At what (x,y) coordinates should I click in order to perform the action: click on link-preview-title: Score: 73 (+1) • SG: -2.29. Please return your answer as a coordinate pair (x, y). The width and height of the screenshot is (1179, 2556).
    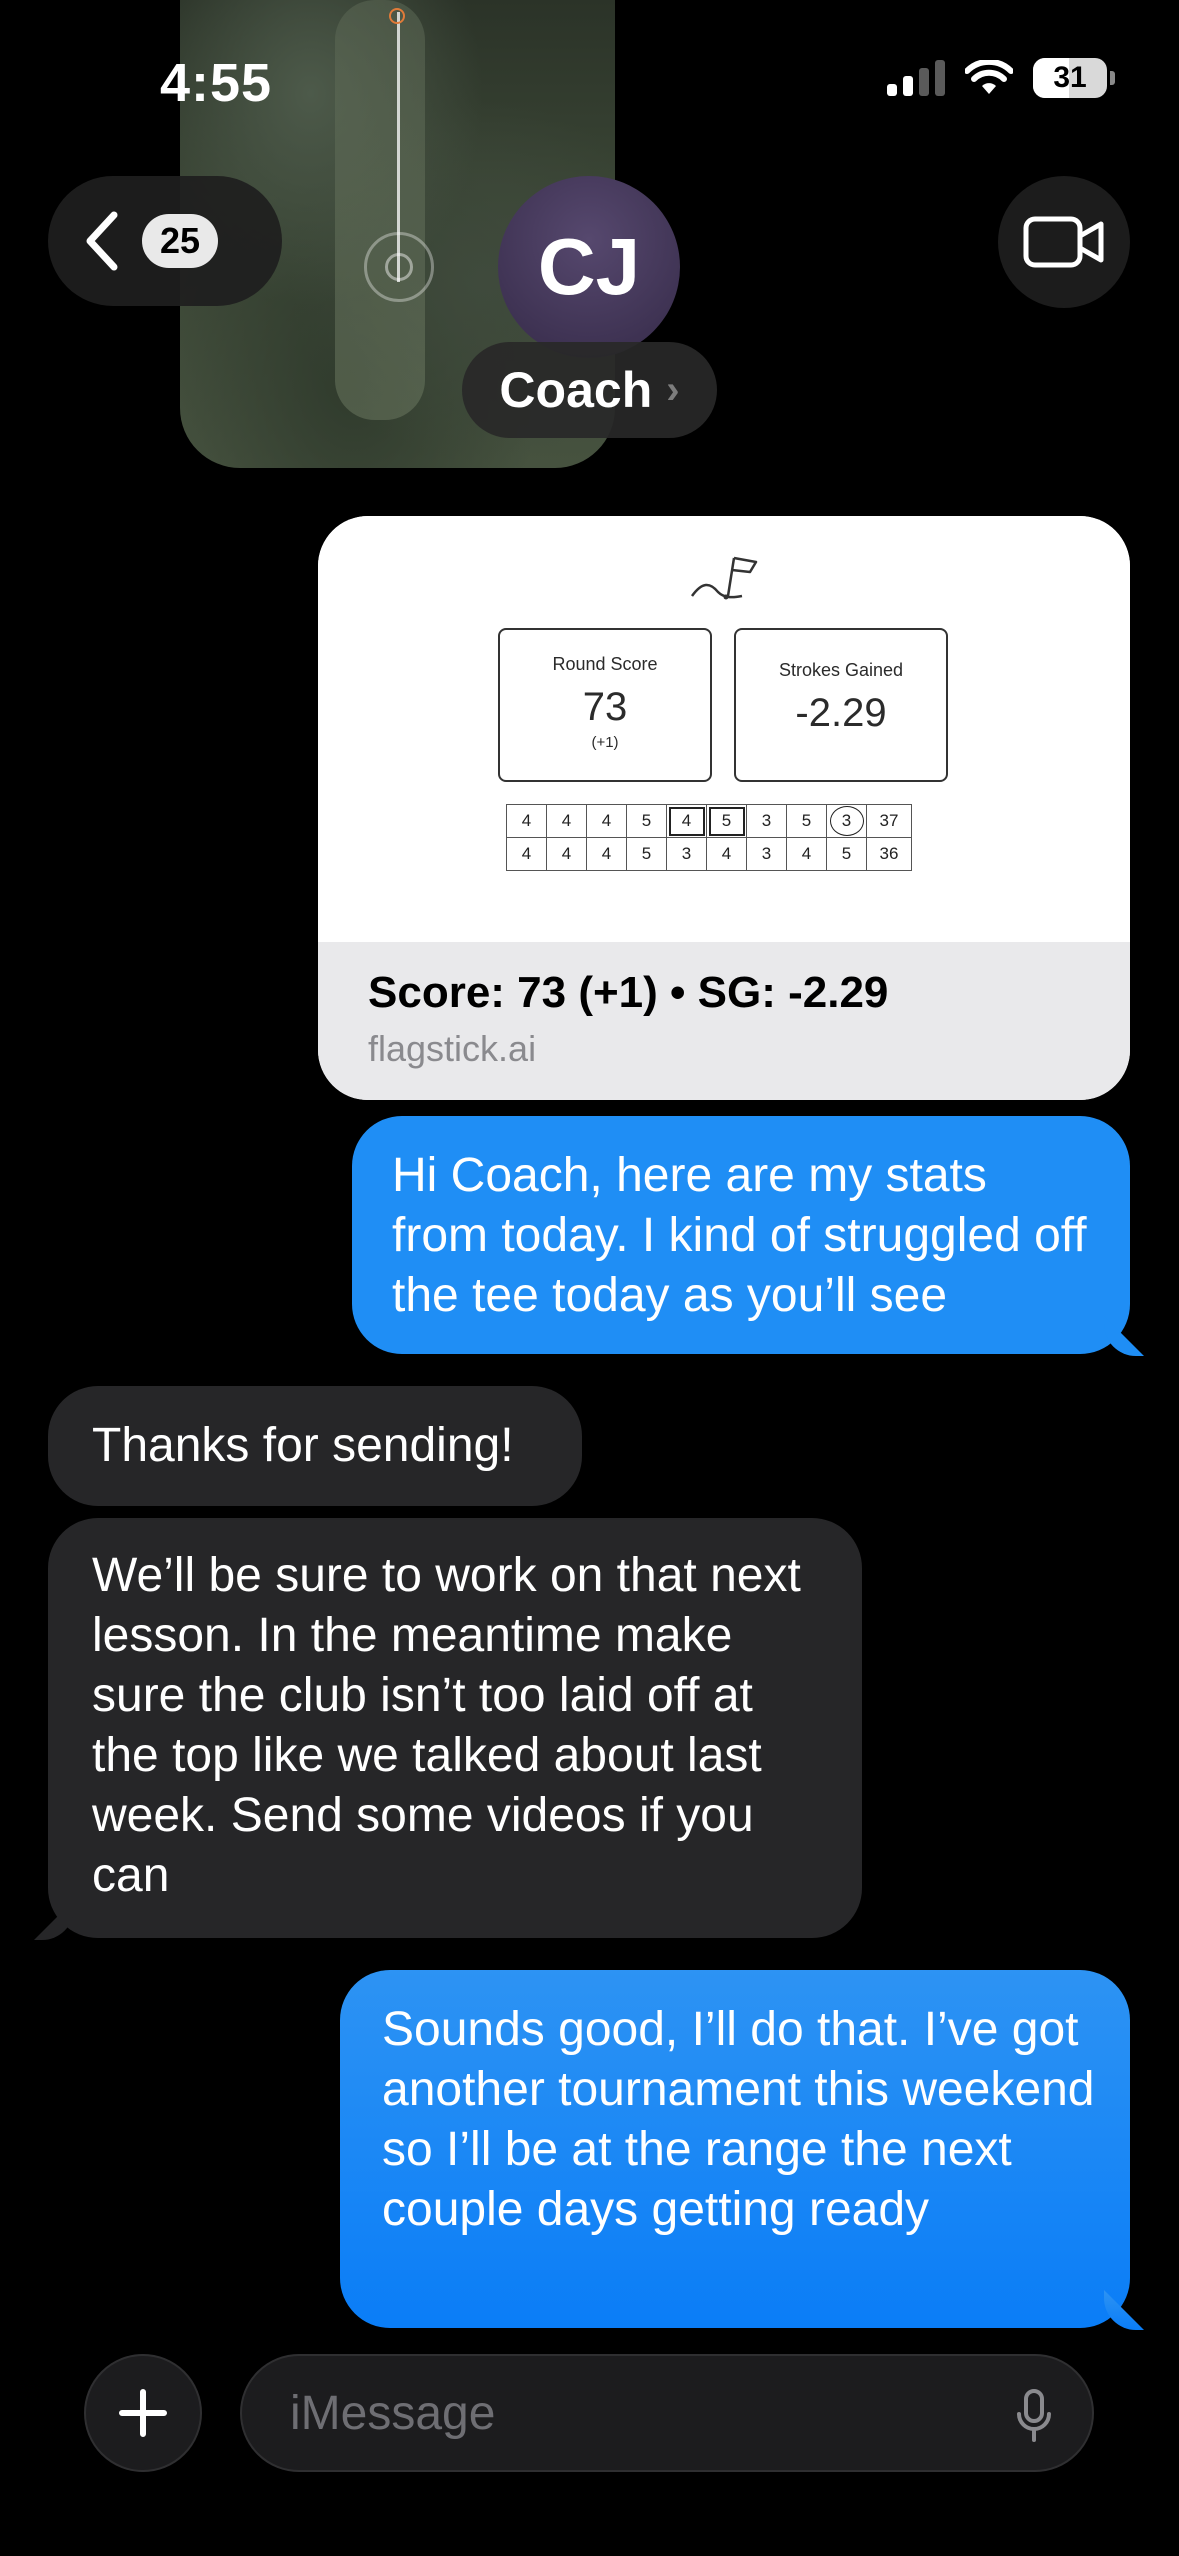
    Looking at the image, I should click on (628, 992).